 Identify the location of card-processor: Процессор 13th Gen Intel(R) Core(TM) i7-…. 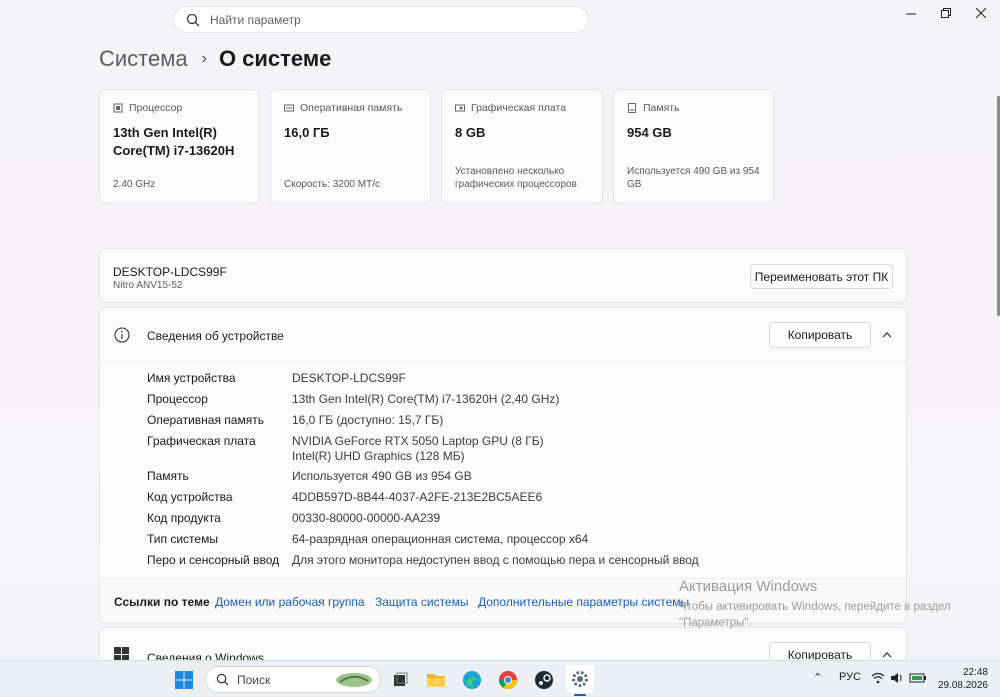
(179, 146).